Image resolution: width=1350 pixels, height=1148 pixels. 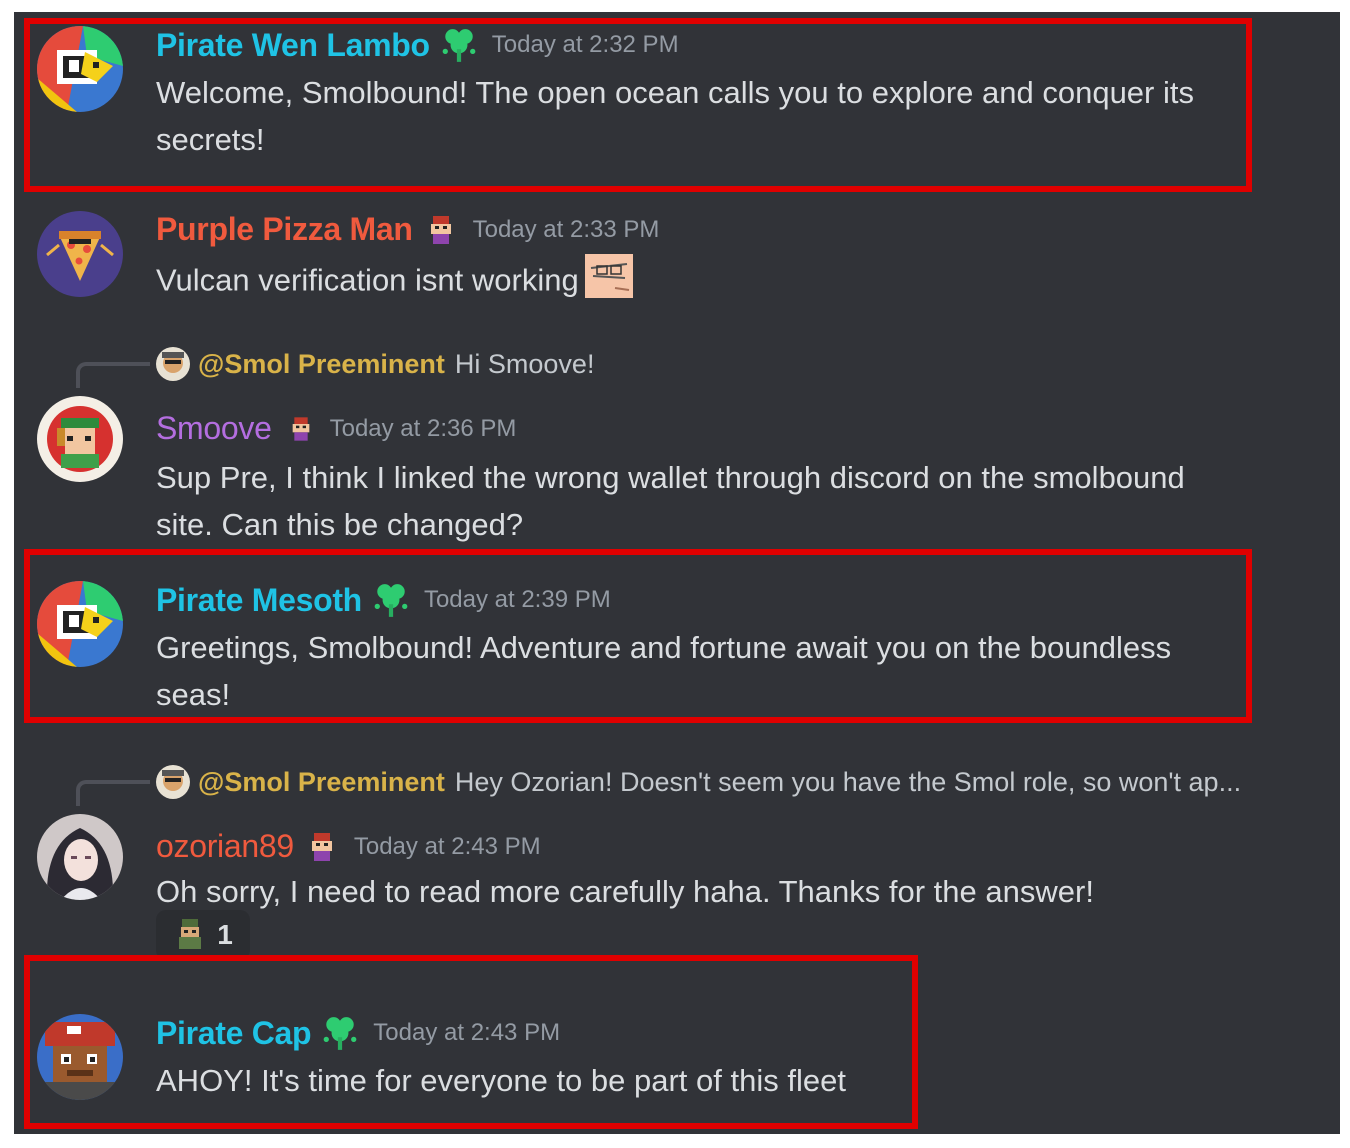 I want to click on message-header: Pirate Cap Today at 2:43 PM, so click(x=358, y=1033).